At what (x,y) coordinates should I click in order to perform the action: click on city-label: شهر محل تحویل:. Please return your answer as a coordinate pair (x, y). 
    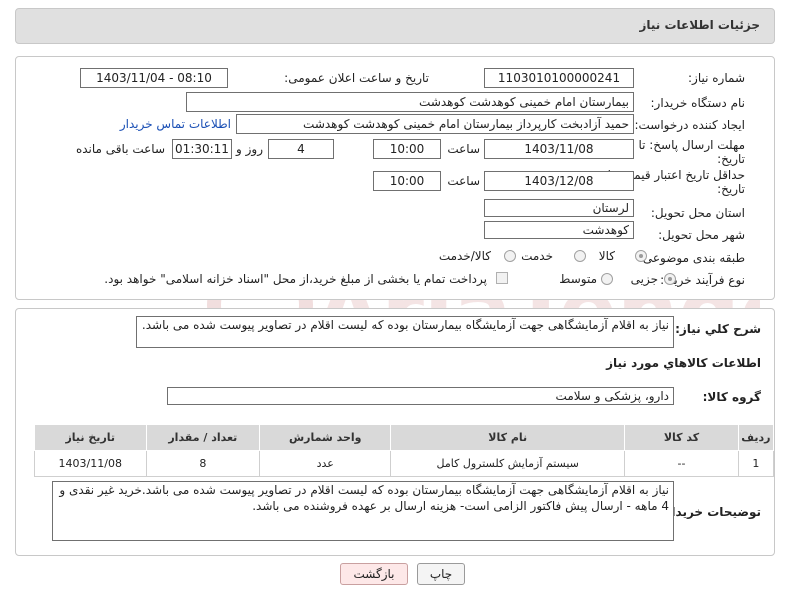
    Looking at the image, I should click on (701, 235).